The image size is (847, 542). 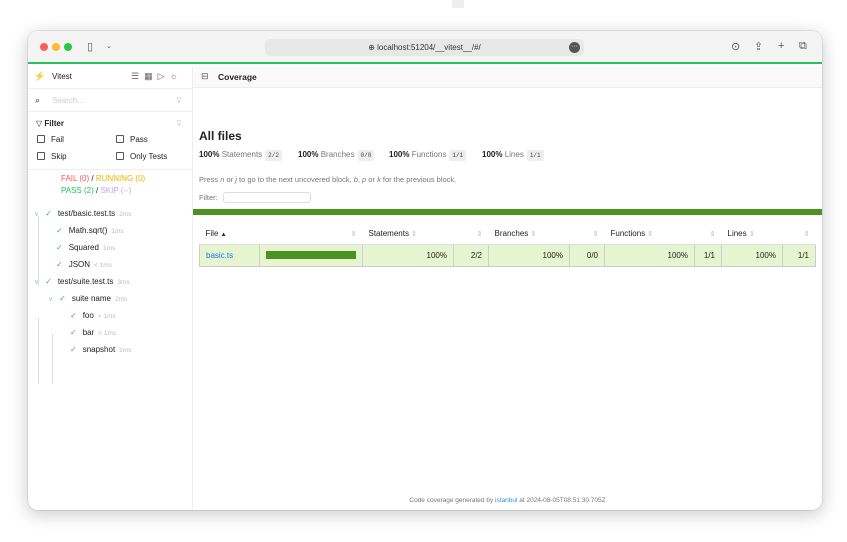 What do you see at coordinates (56, 47) in the screenshot?
I see `minimize-button` at bounding box center [56, 47].